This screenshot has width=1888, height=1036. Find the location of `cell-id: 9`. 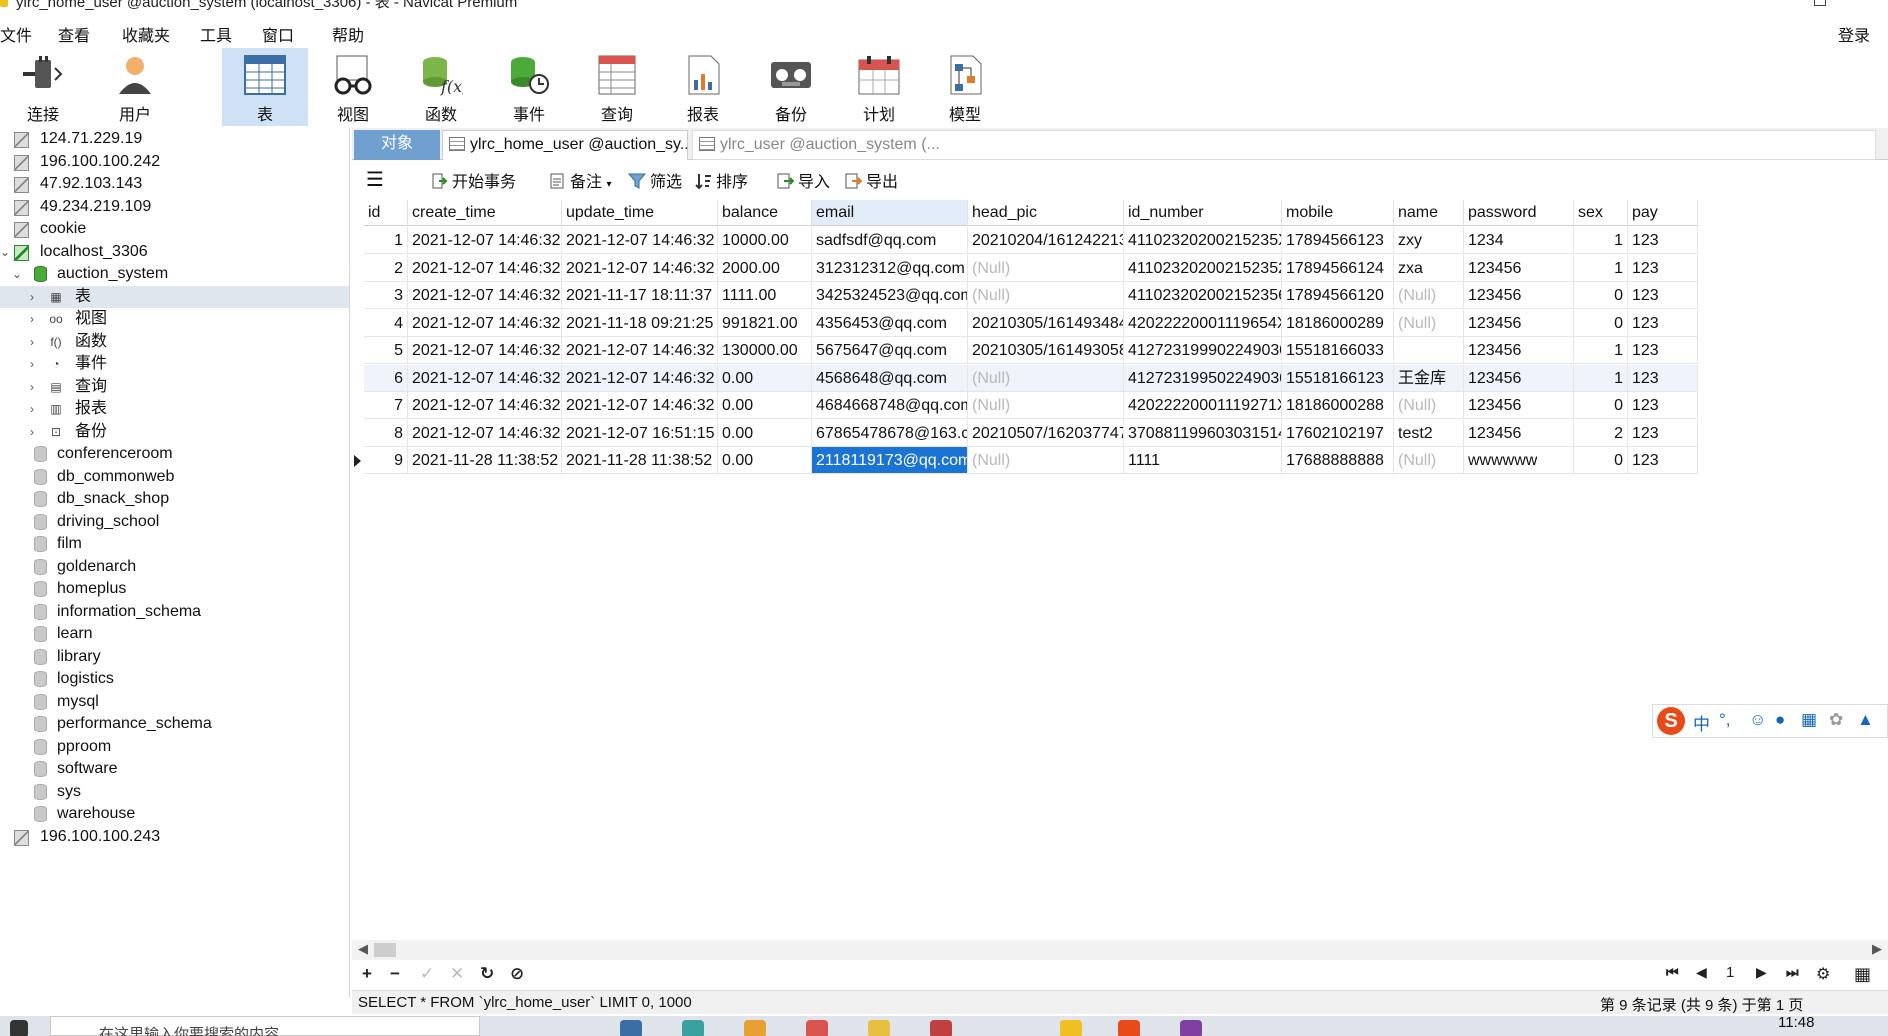

cell-id: 9 is located at coordinates (386, 460).